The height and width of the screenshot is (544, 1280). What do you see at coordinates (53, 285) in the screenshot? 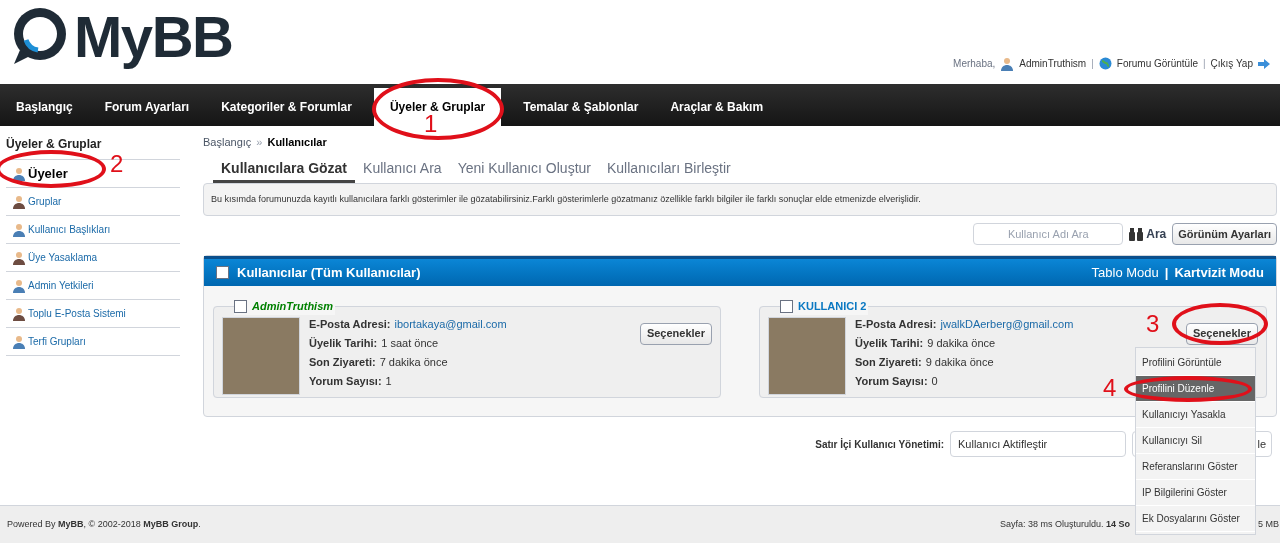
I see `sidebar-item: Admin Yetkileri` at bounding box center [53, 285].